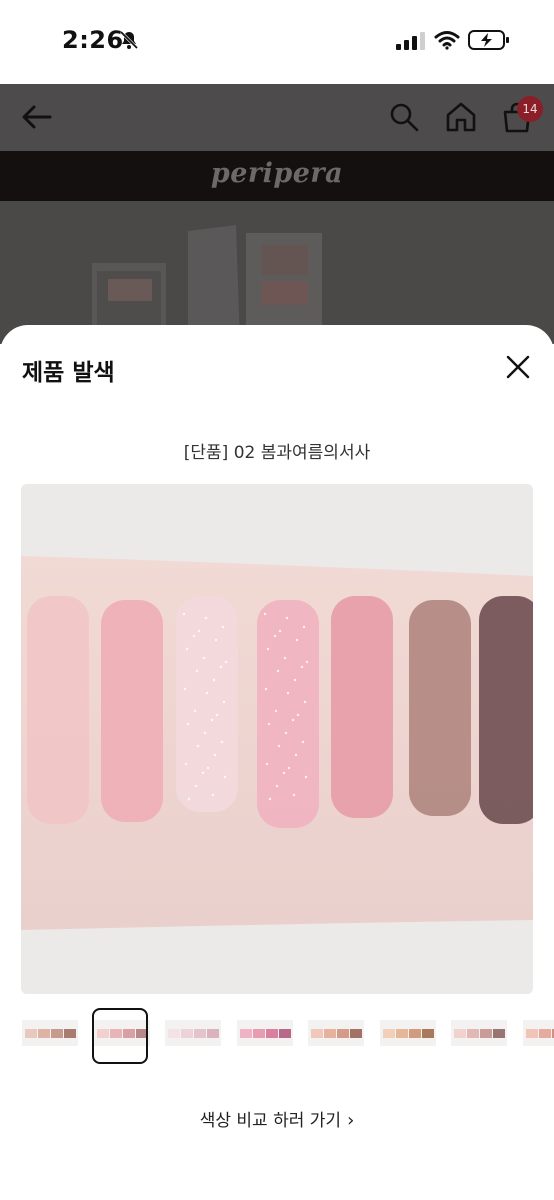 The image size is (554, 1200). Describe the element at coordinates (93, 40) in the screenshot. I see `status-time: 2:26` at that location.